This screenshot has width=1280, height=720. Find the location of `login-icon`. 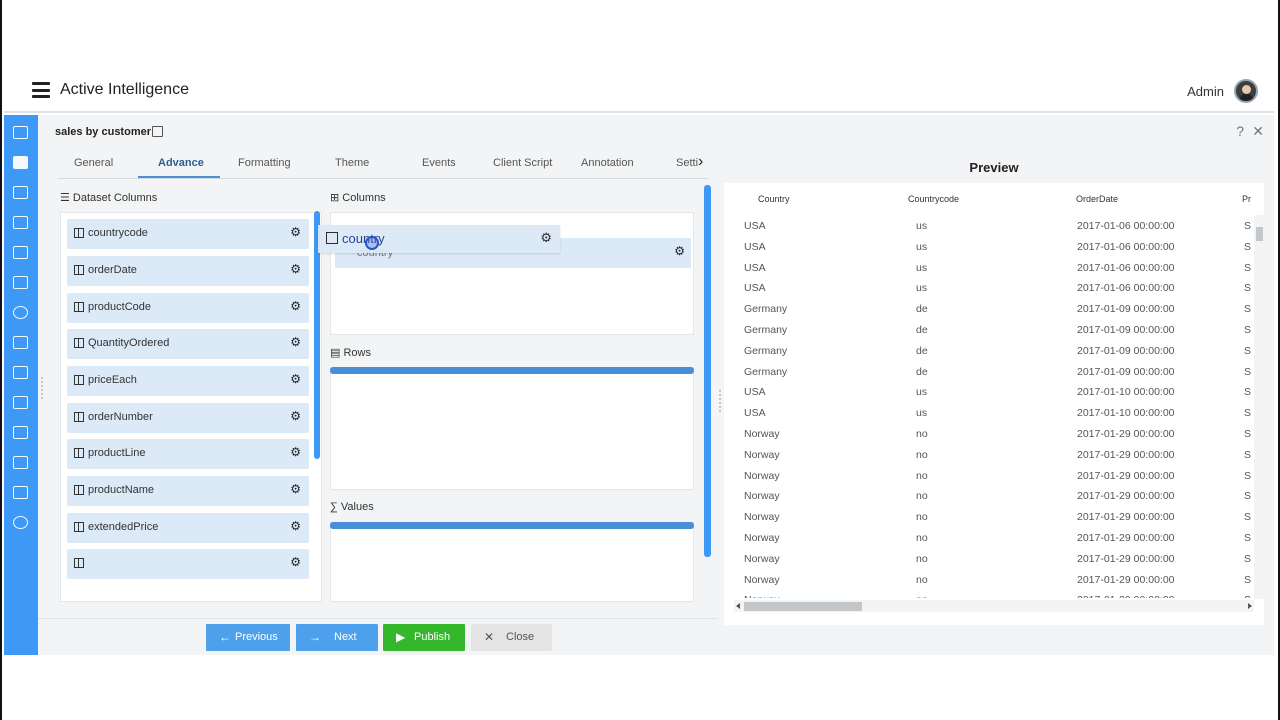

login-icon is located at coordinates (20, 132).